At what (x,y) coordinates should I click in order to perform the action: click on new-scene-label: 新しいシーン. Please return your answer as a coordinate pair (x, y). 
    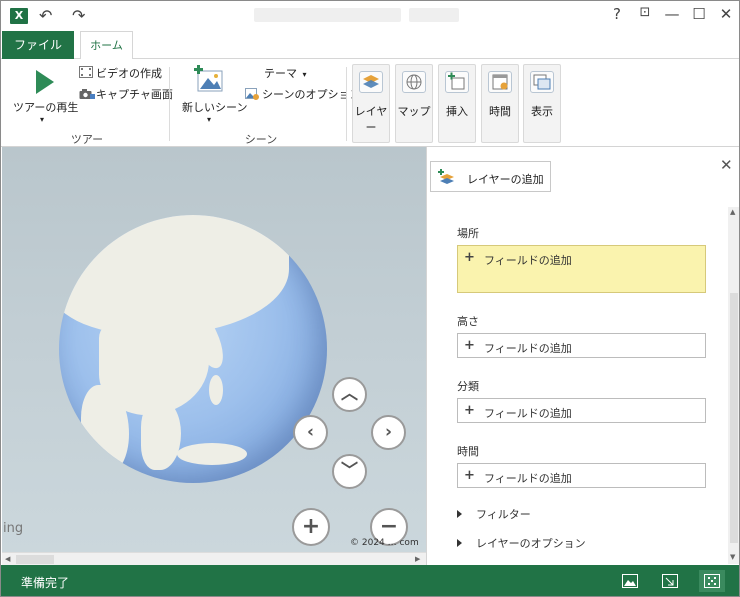
    Looking at the image, I should click on (215, 107).